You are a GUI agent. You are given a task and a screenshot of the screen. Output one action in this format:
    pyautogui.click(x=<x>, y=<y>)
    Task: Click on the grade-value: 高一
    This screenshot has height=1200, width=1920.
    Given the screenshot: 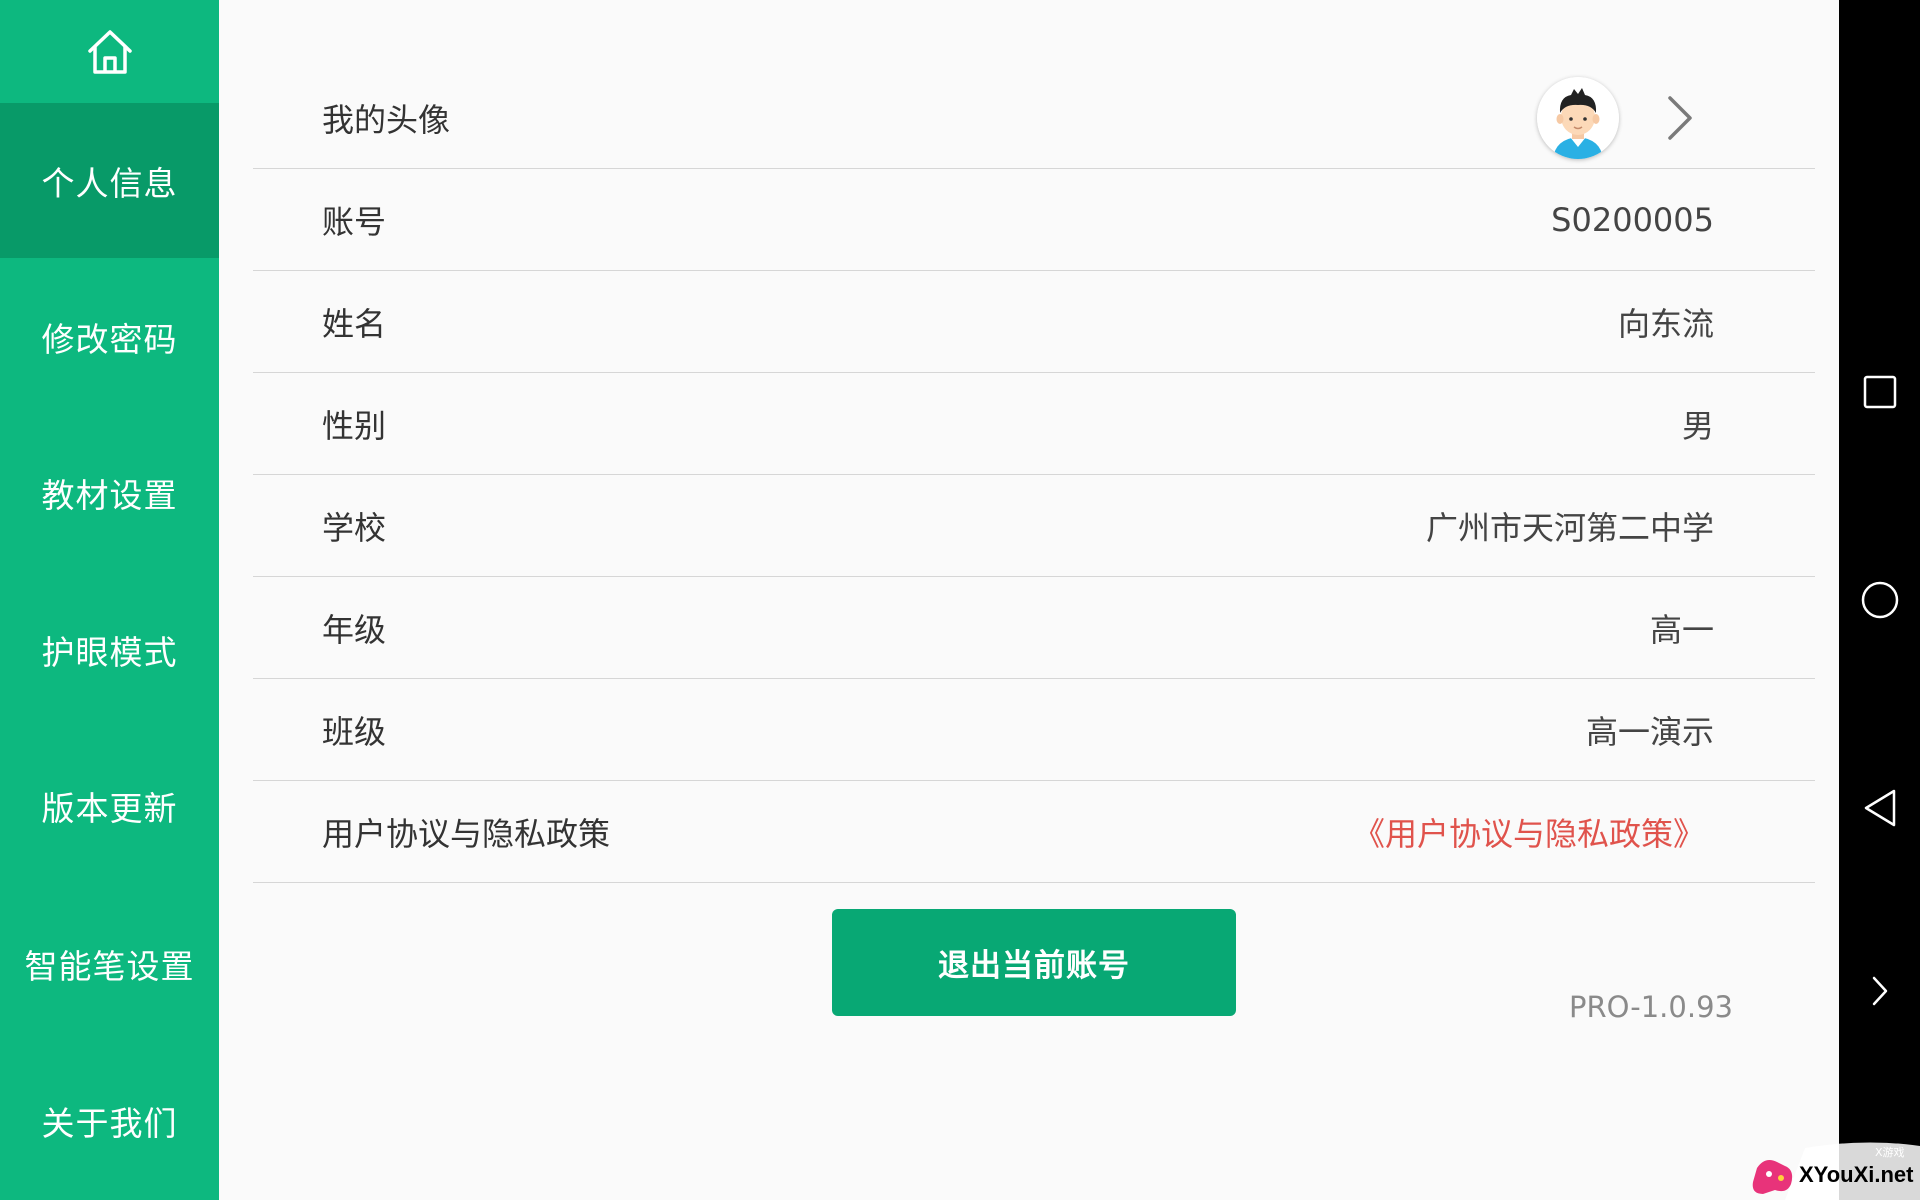 What is the action you would take?
    pyautogui.click(x=1681, y=630)
    